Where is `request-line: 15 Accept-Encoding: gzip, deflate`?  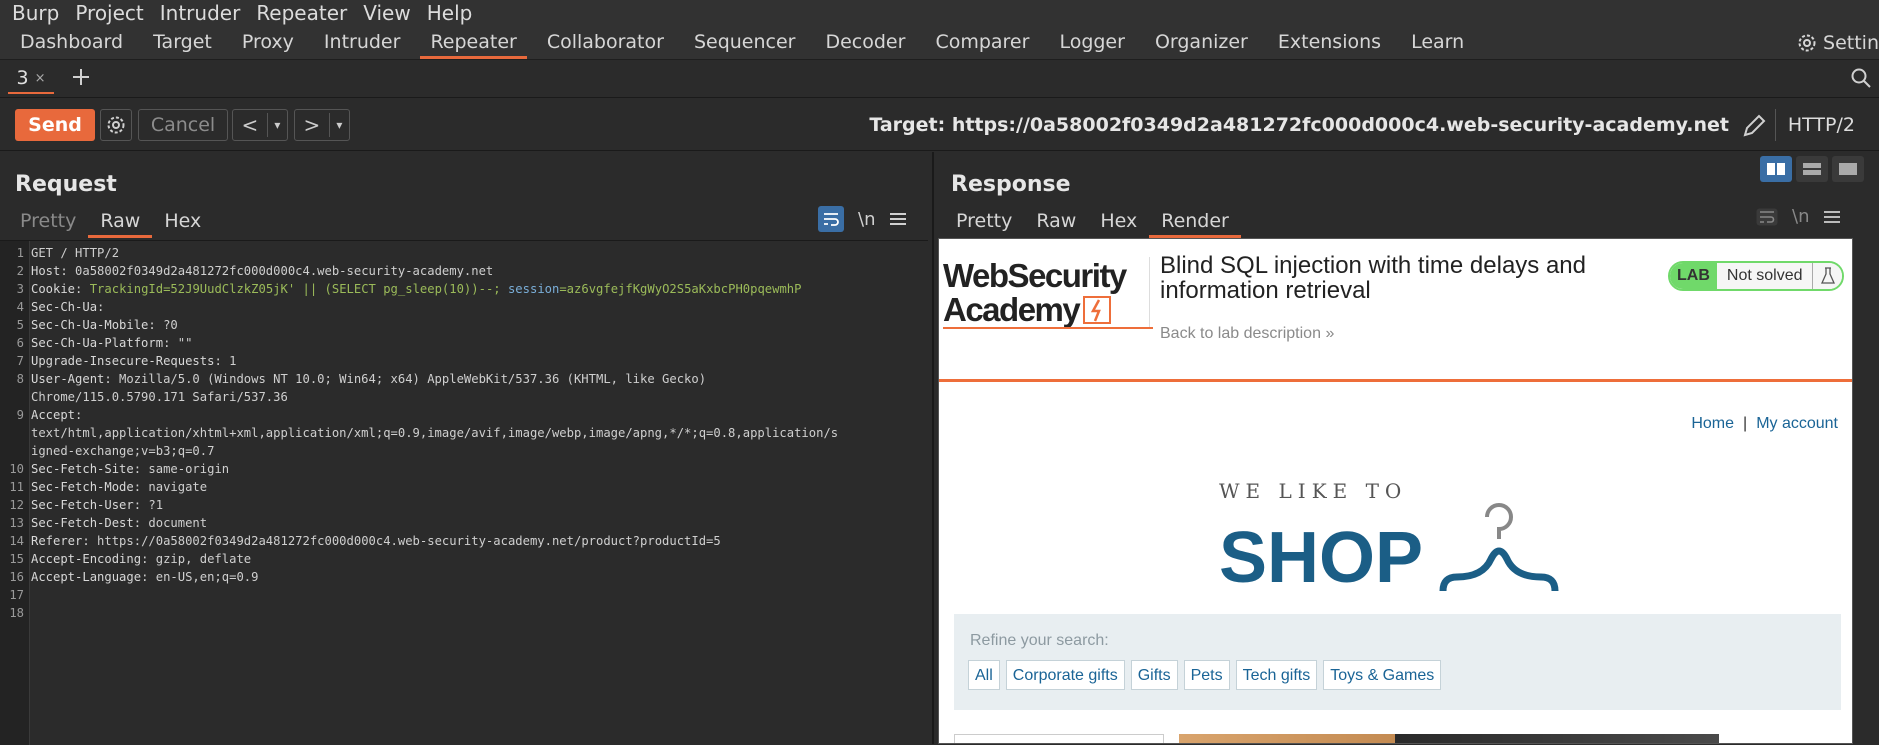
request-line: 15 Accept-Encoding: gzip, deflate is located at coordinates (464, 559).